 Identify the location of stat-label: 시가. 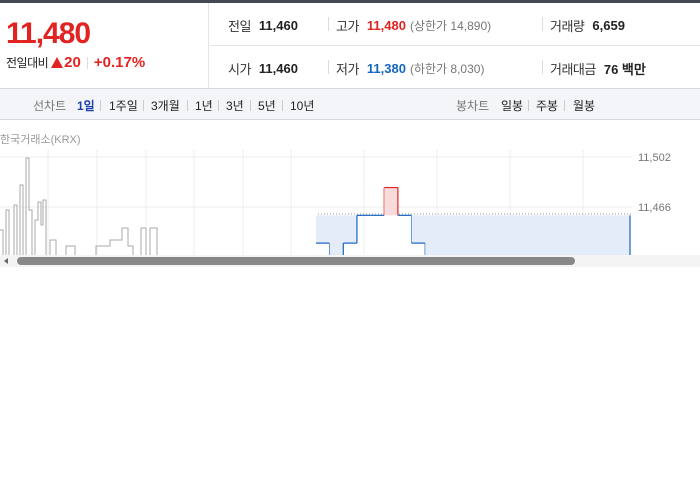
(239, 69).